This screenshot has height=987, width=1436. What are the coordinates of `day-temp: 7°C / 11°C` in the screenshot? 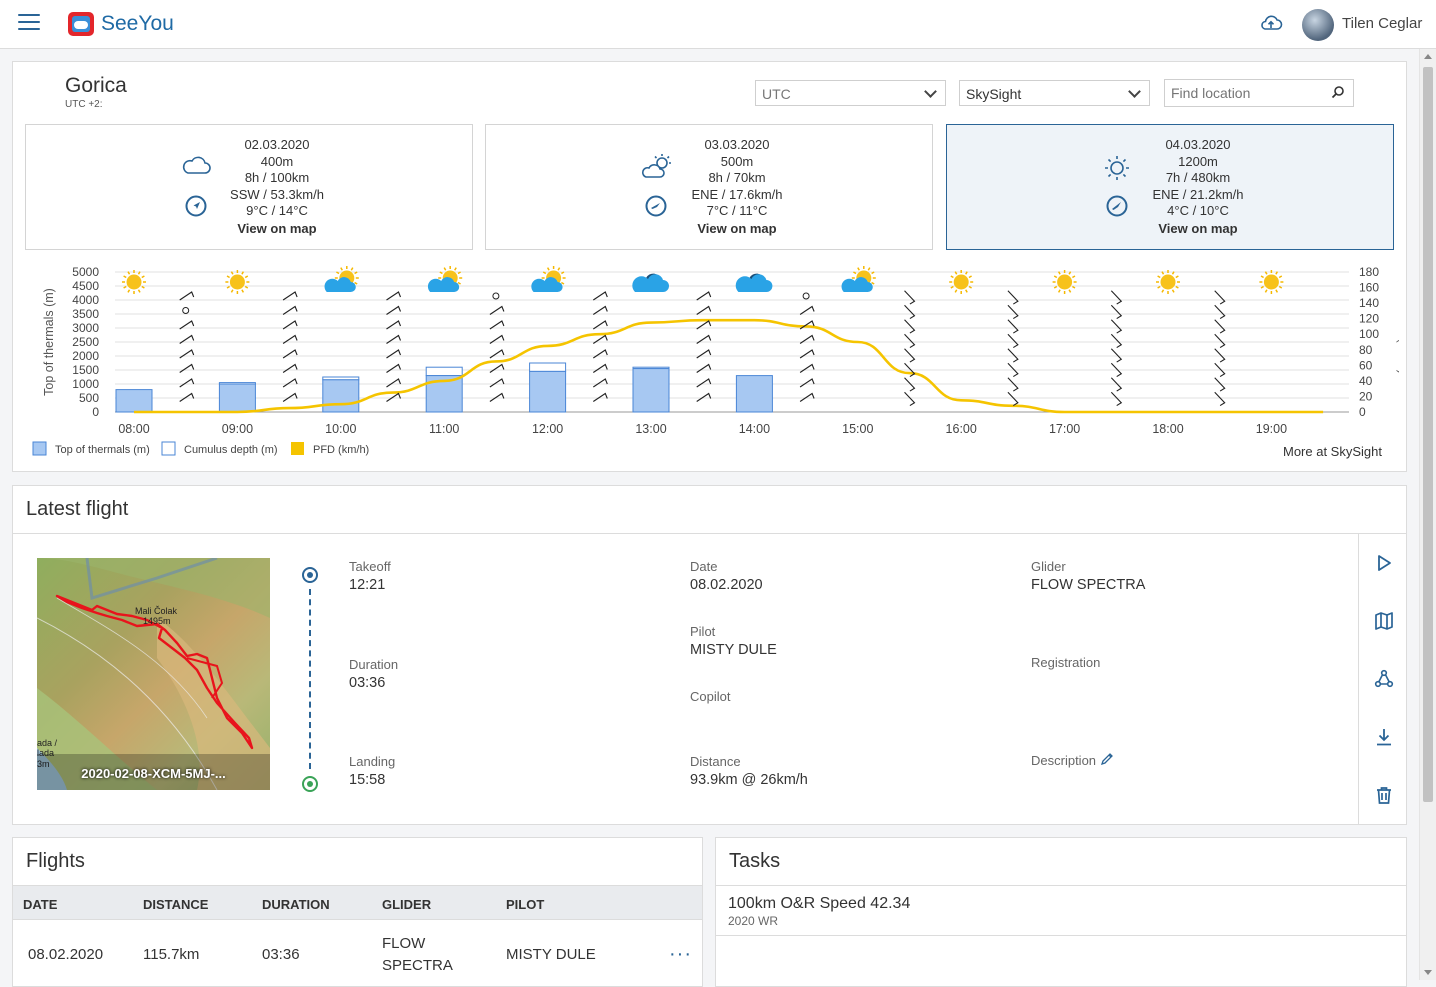 It's located at (737, 210).